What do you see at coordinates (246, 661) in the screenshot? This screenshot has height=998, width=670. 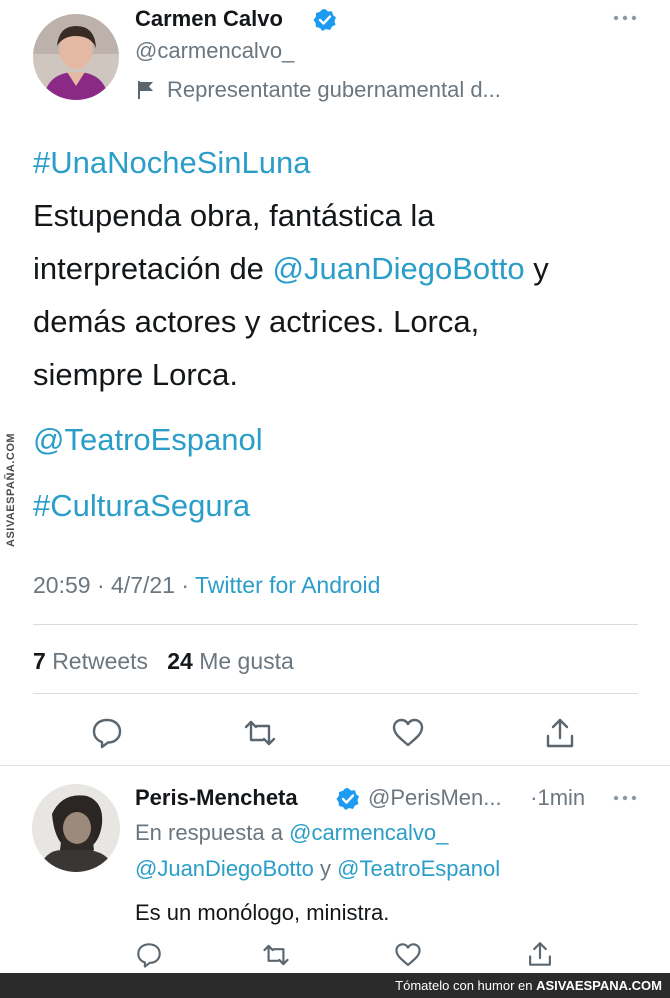 I see `likes-label: Me gusta` at bounding box center [246, 661].